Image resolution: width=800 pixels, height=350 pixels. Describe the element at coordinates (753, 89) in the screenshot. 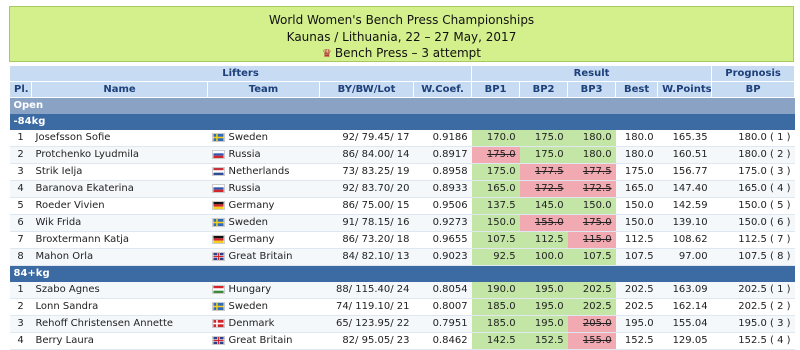

I see `col-bp: BP` at that location.